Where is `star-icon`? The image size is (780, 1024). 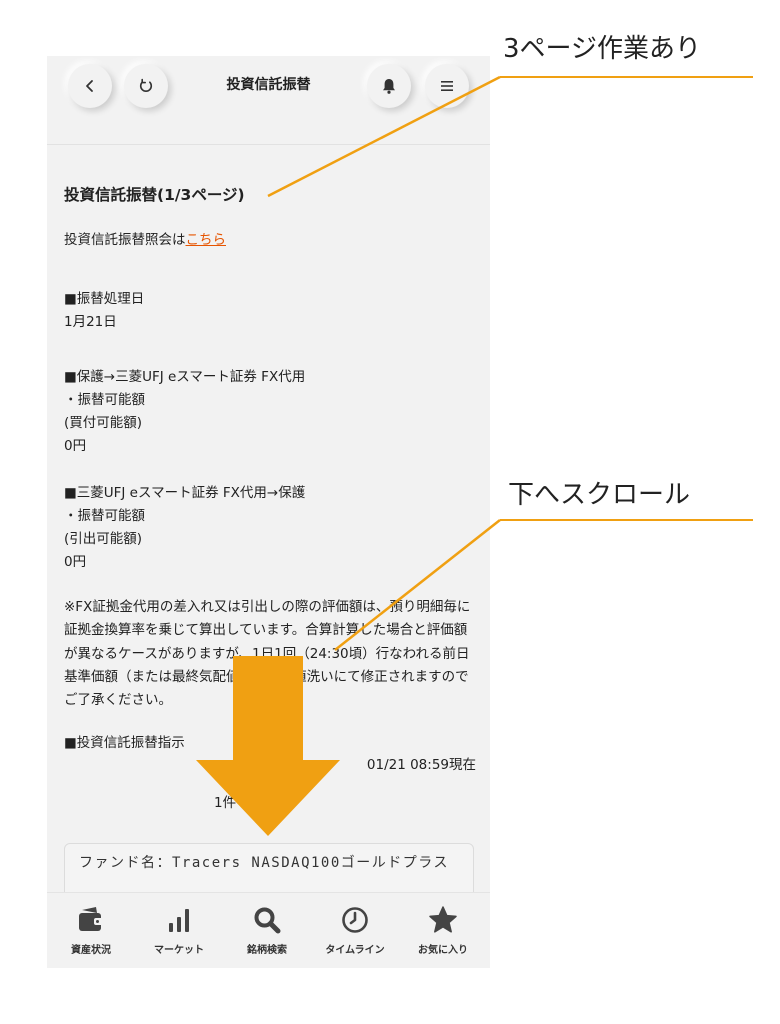 star-icon is located at coordinates (443, 919).